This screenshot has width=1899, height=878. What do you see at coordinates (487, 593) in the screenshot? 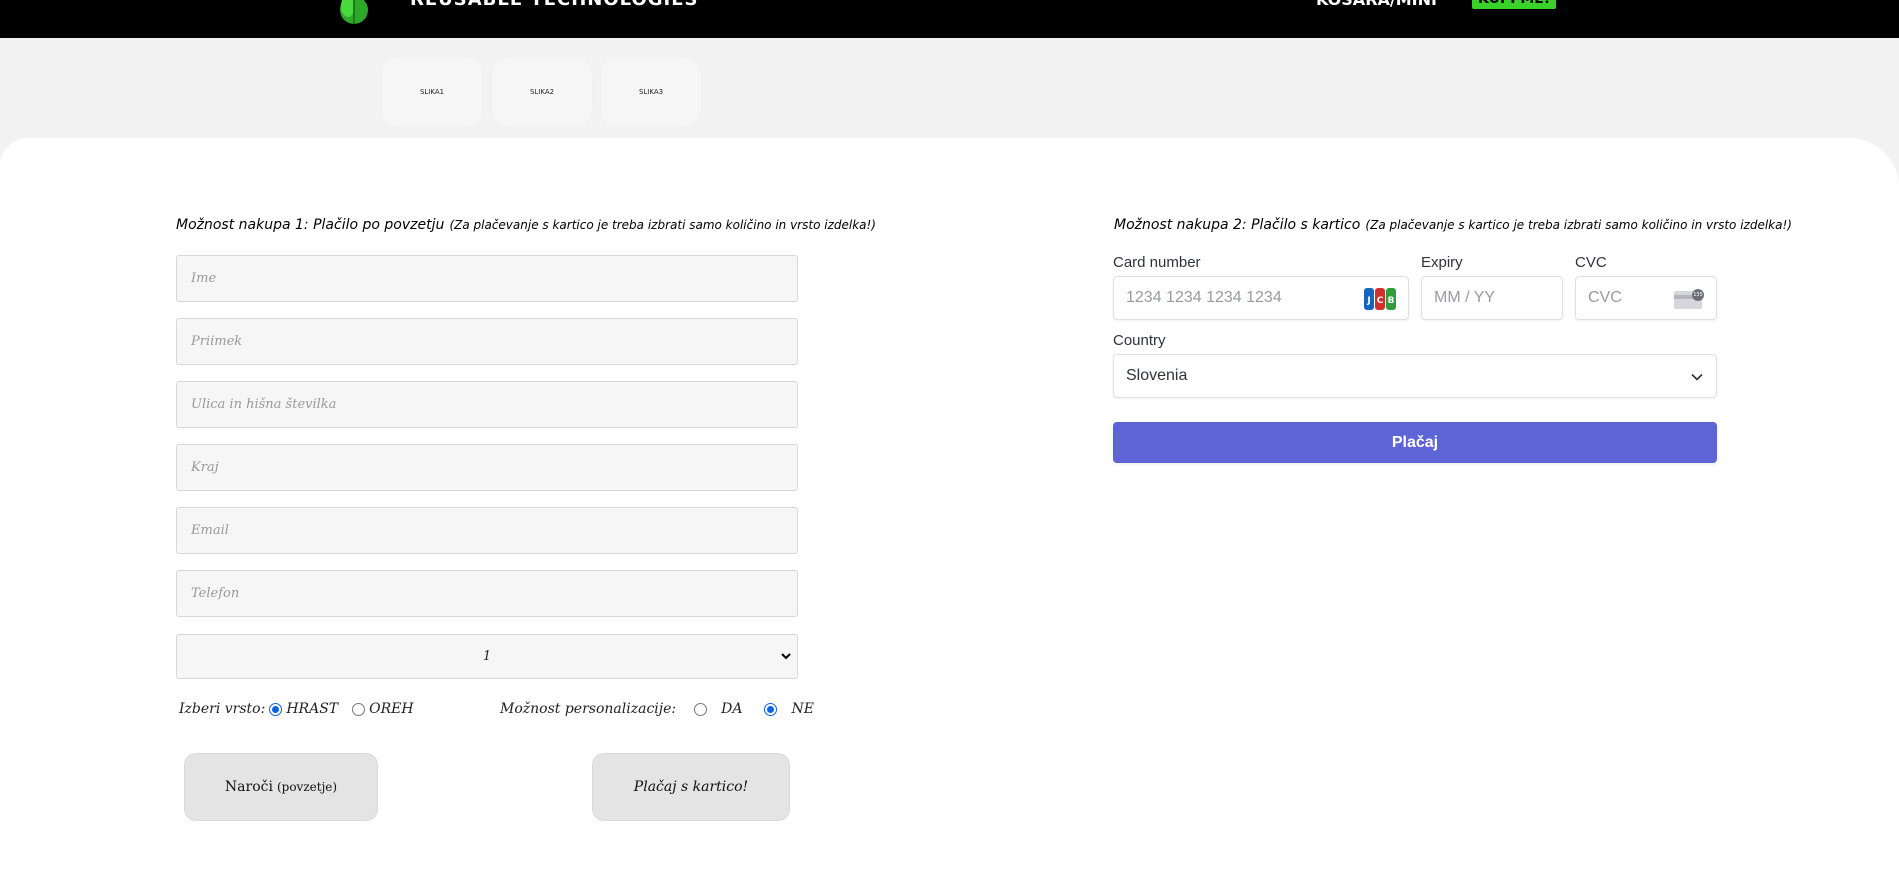
I see `phone-input` at bounding box center [487, 593].